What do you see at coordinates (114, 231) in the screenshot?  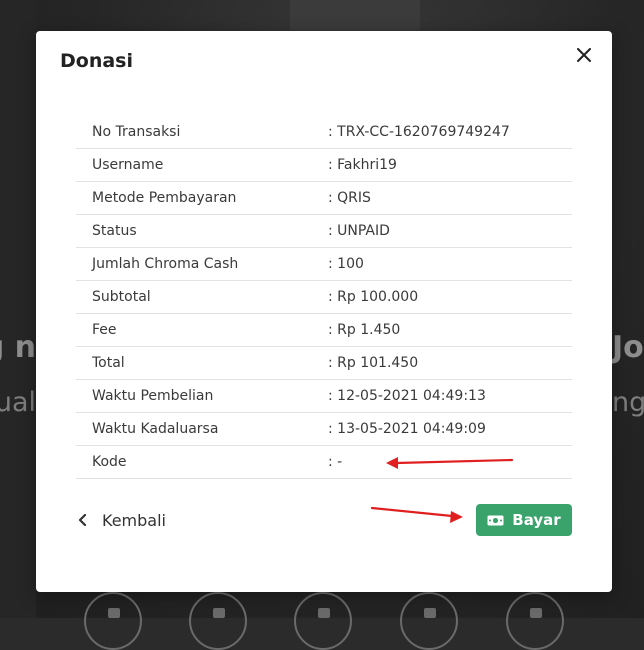 I see `detail-label: Status` at bounding box center [114, 231].